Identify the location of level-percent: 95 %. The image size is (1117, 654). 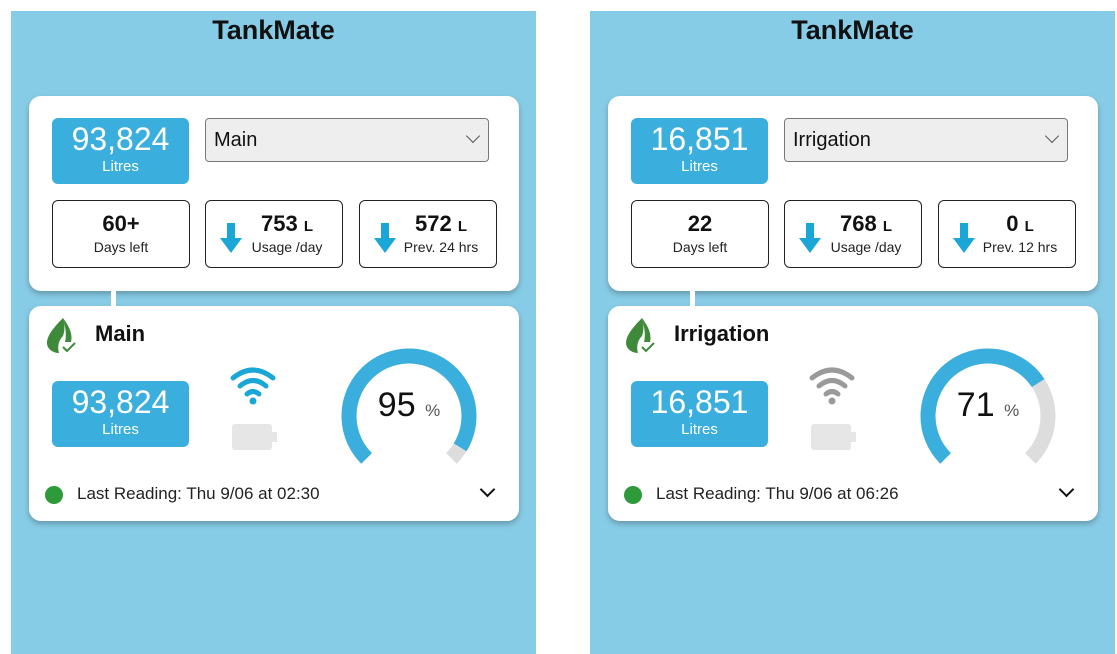
(409, 405).